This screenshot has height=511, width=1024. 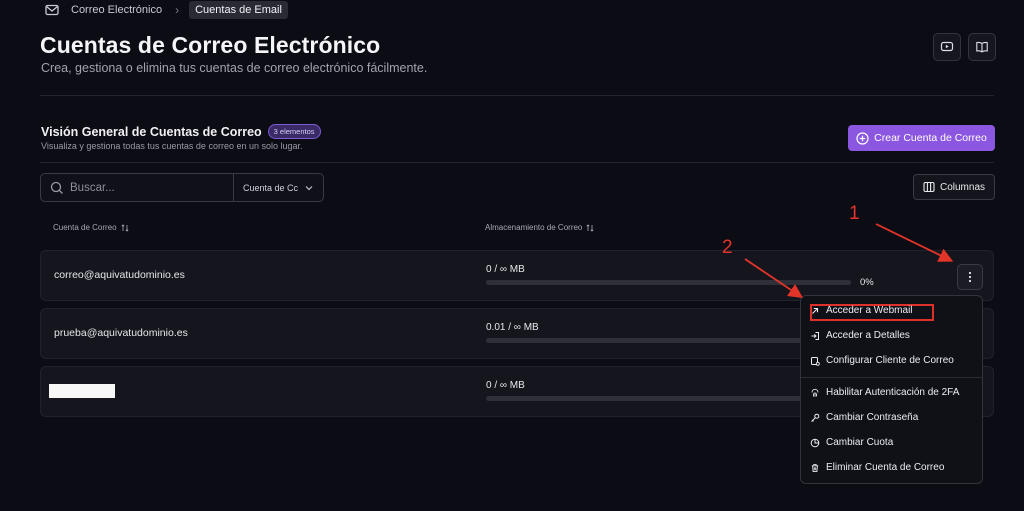 I want to click on columns-button: Columnas, so click(x=954, y=187).